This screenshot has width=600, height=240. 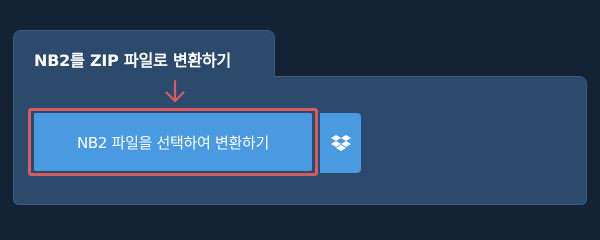 I want to click on tab-title: NB2를 ZIP 파일로 변환하기, so click(x=133, y=60).